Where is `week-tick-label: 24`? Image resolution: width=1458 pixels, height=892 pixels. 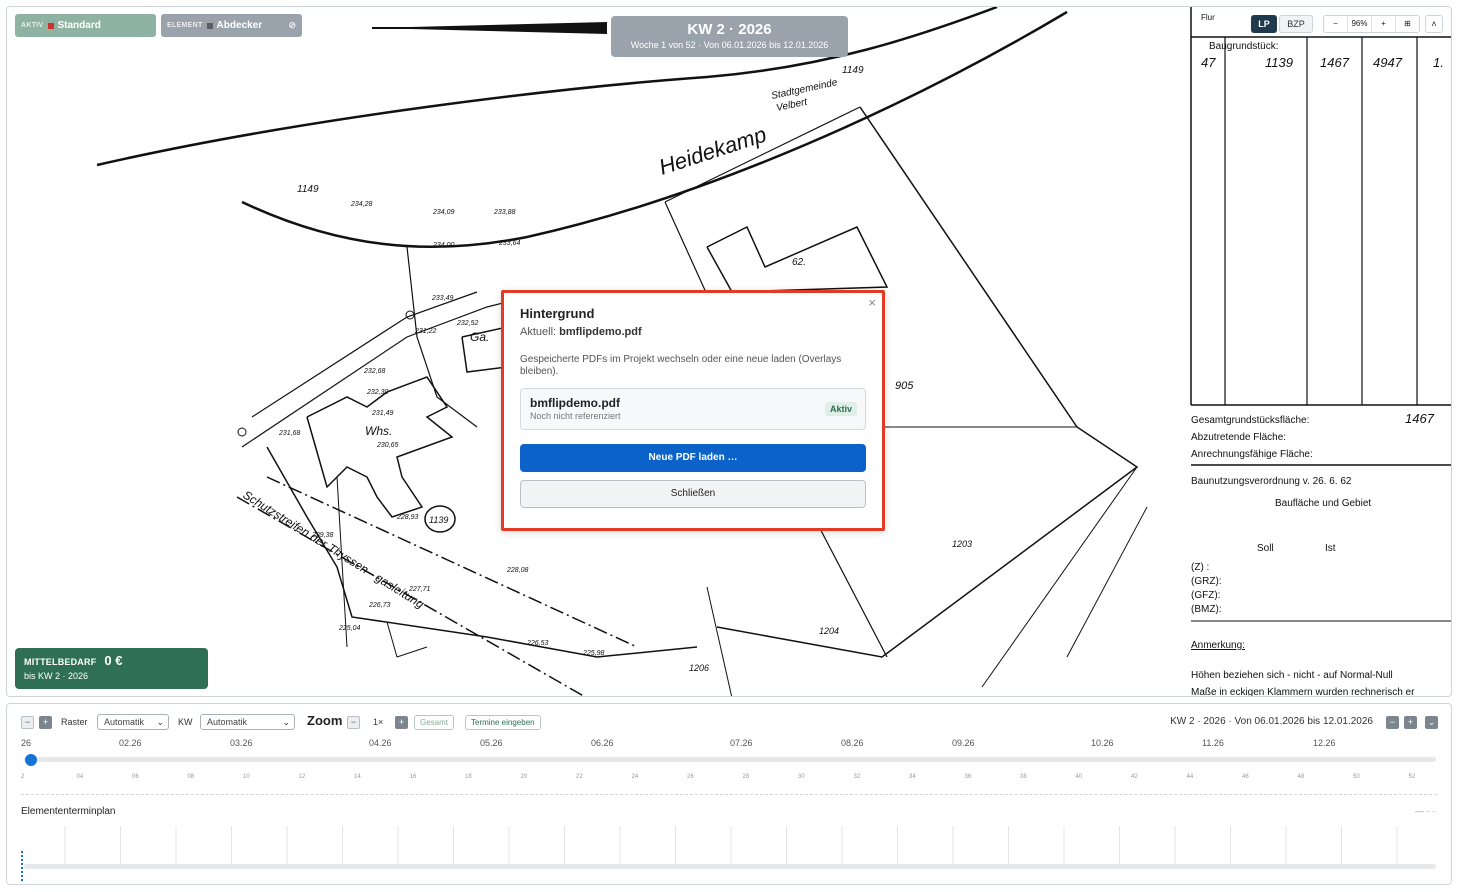 week-tick-label: 24 is located at coordinates (635, 777).